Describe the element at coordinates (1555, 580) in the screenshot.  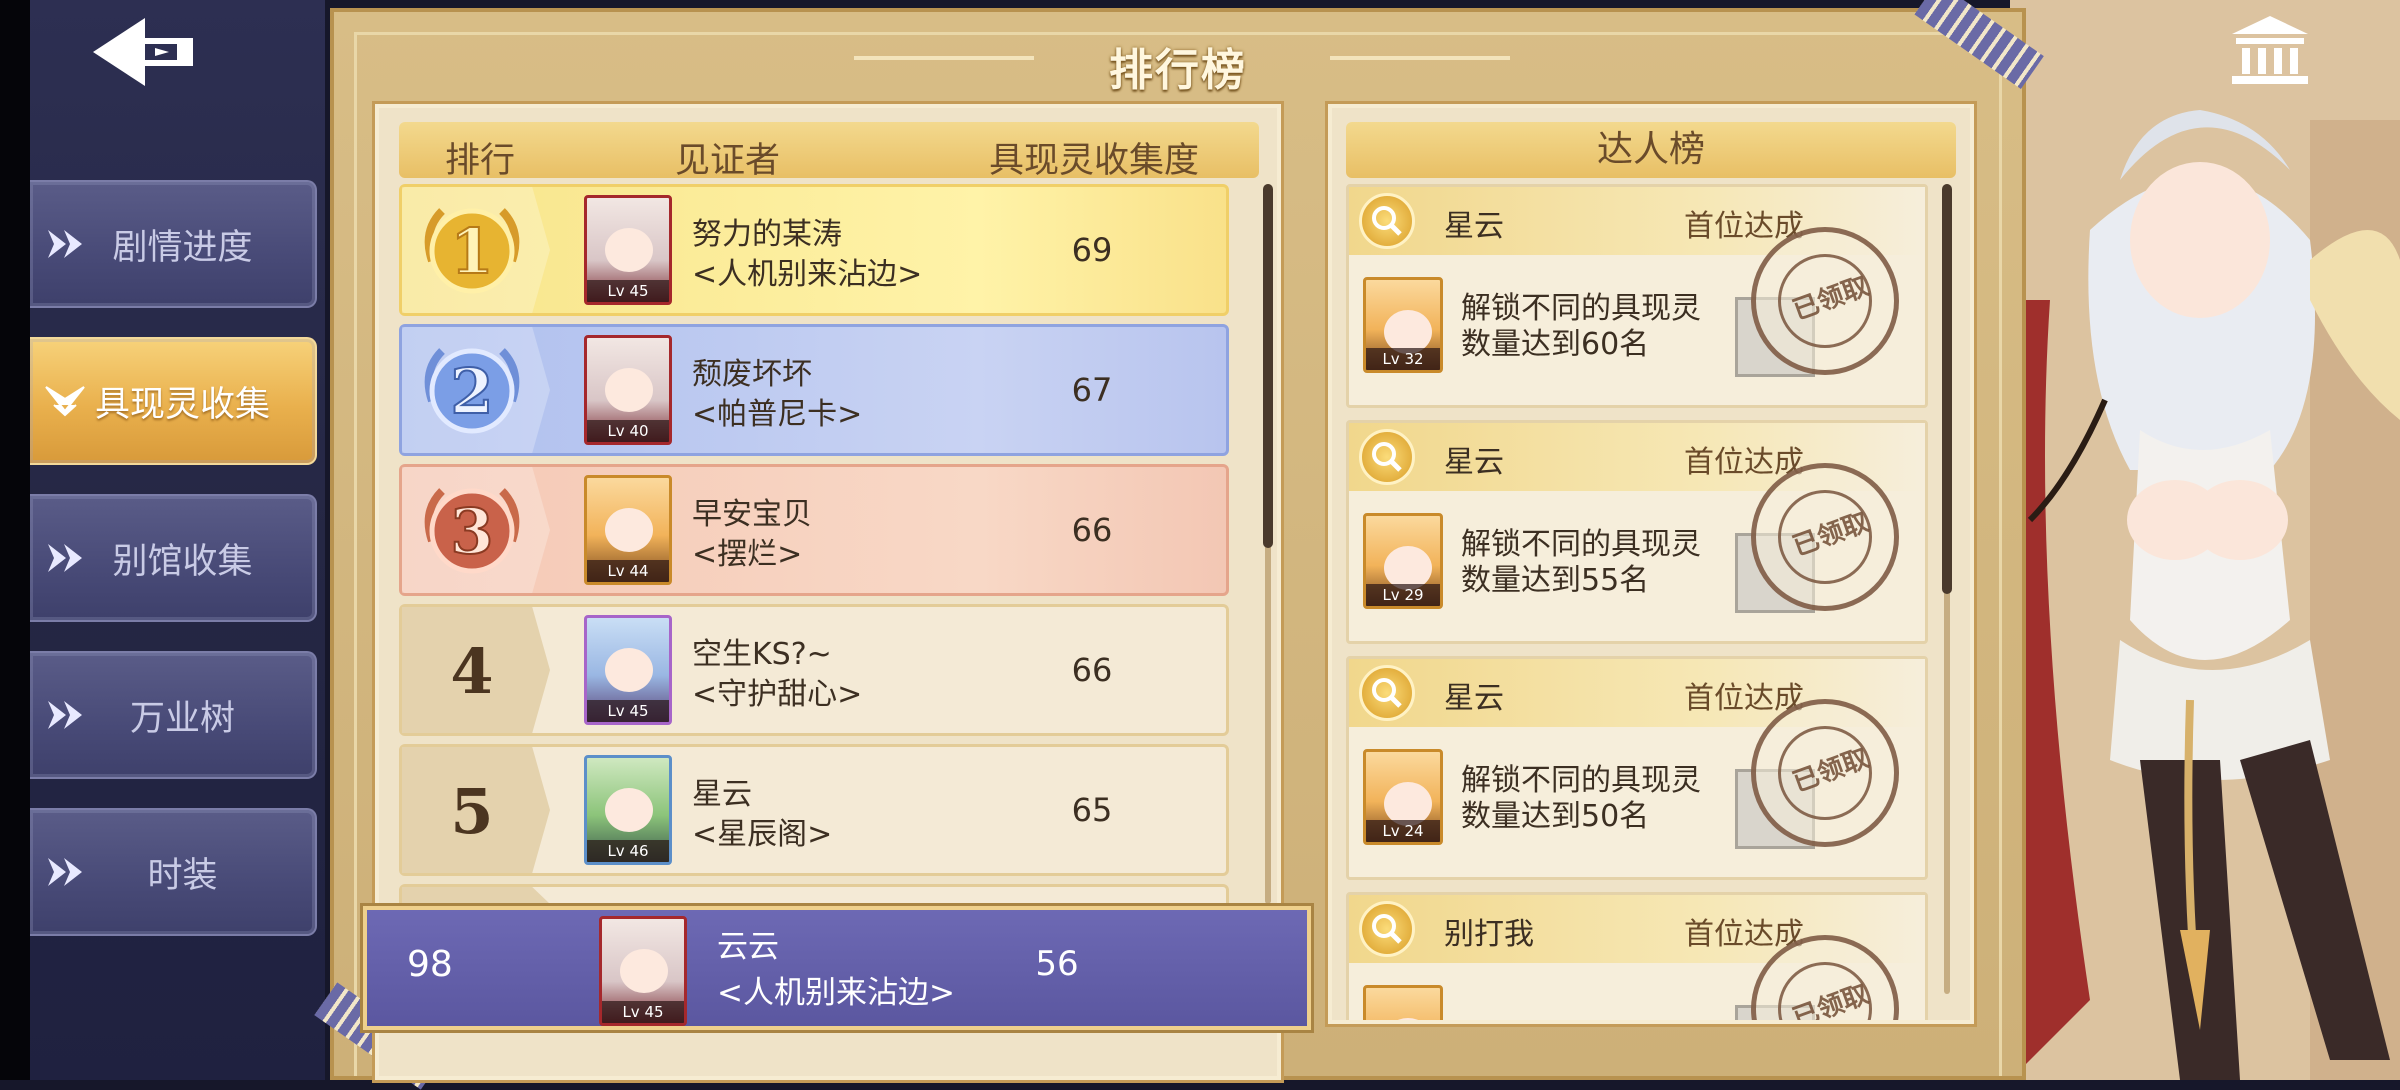
I see `desc-line-2: 数量达到55名` at that location.